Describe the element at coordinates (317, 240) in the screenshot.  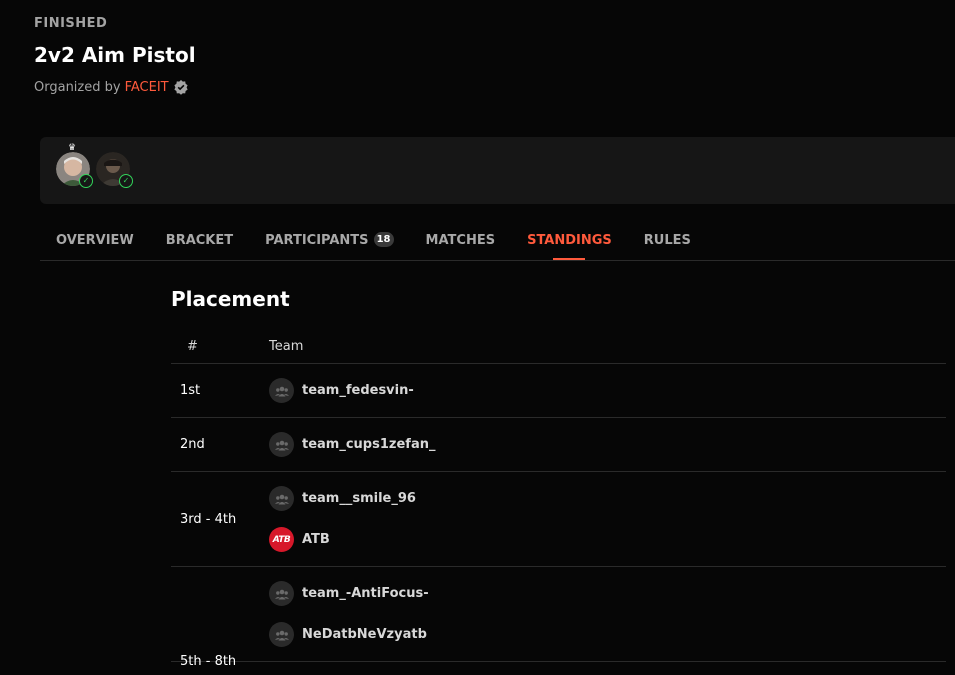
I see `tab-label: PARTICIPANTS` at that location.